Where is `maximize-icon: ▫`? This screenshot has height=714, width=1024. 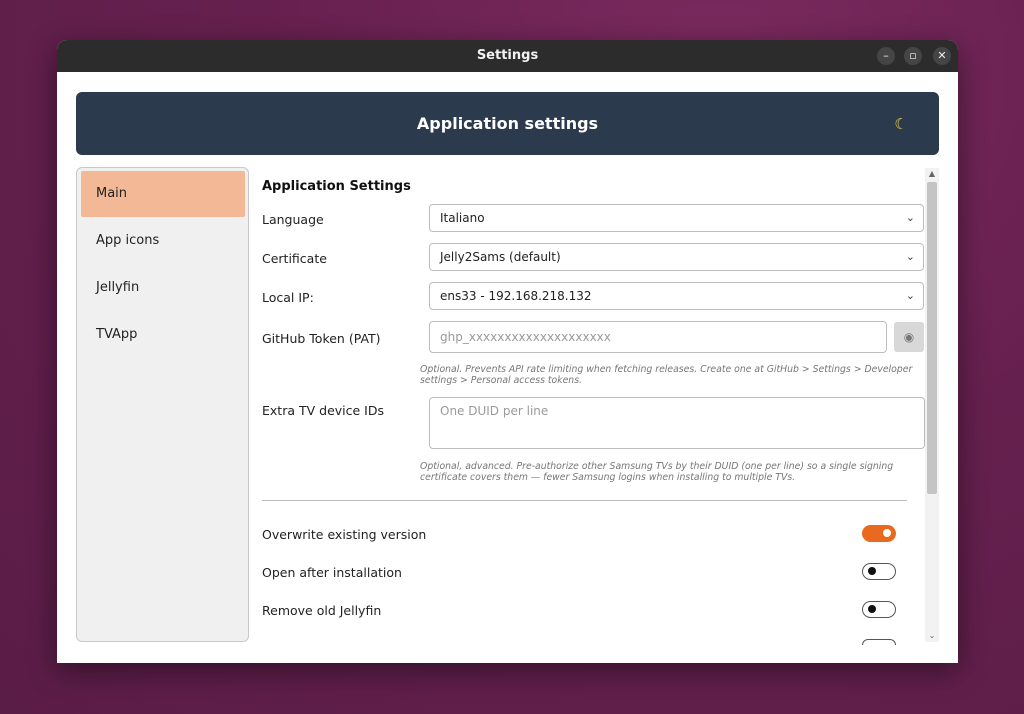
maximize-icon: ▫ is located at coordinates (913, 55).